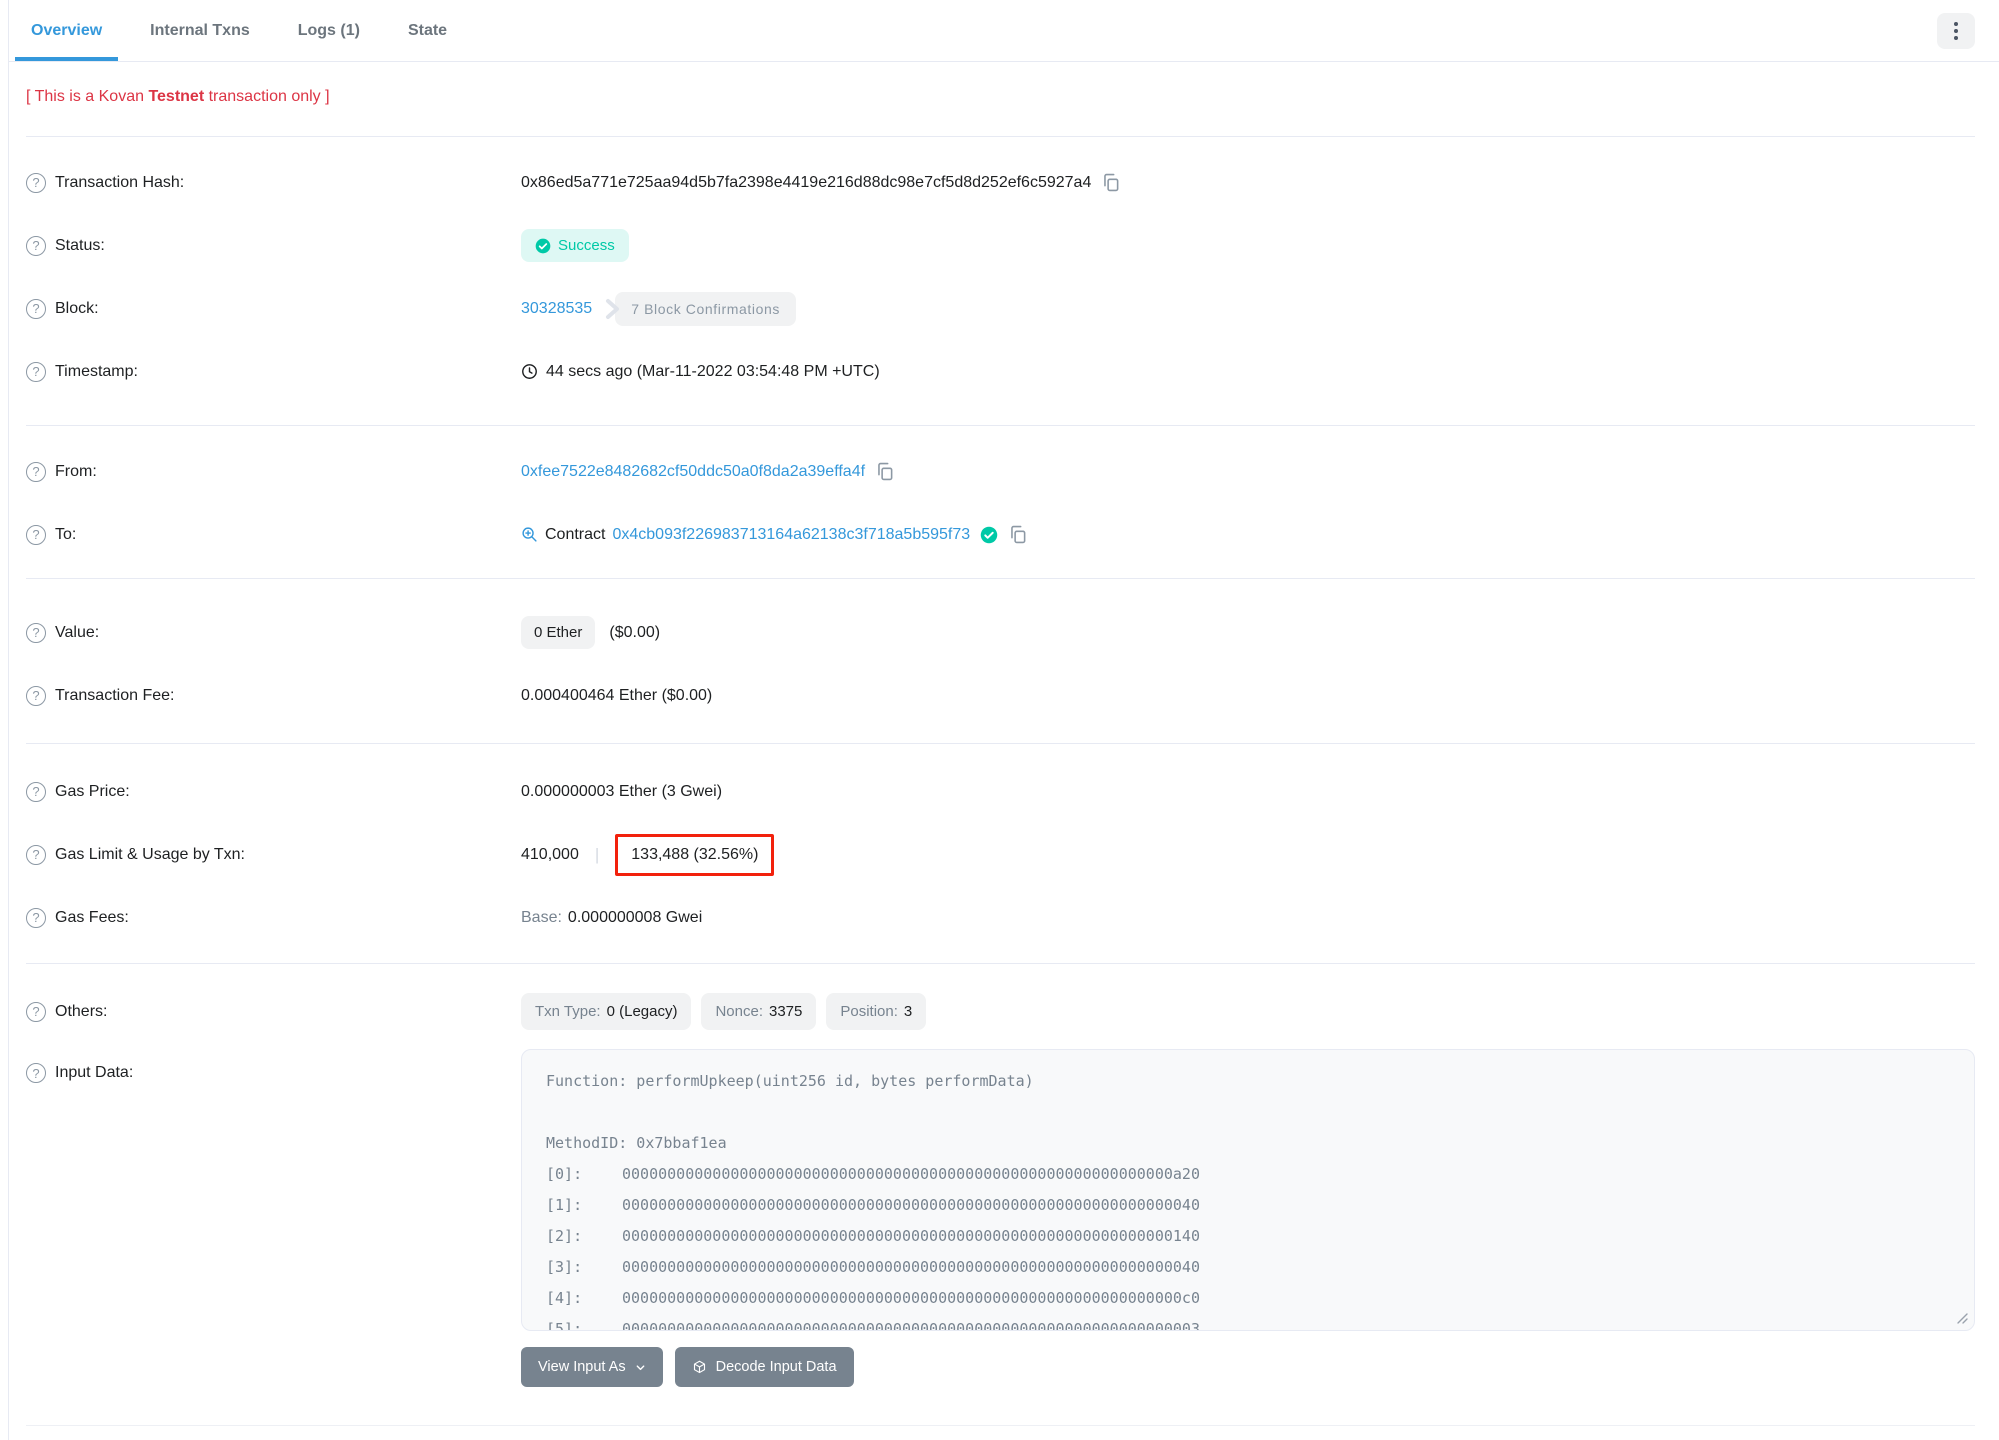 Image resolution: width=1999 pixels, height=1440 pixels. I want to click on magnifier-plus-icon, so click(529, 534).